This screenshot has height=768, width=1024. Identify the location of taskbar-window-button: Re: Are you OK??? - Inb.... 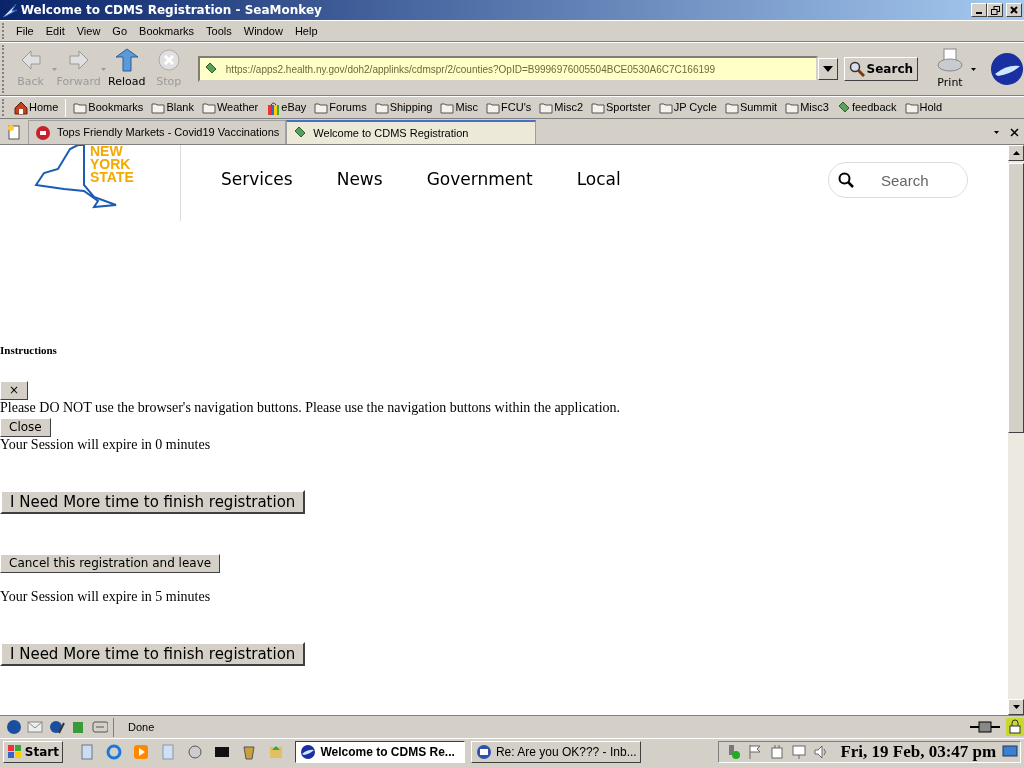
(555, 751).